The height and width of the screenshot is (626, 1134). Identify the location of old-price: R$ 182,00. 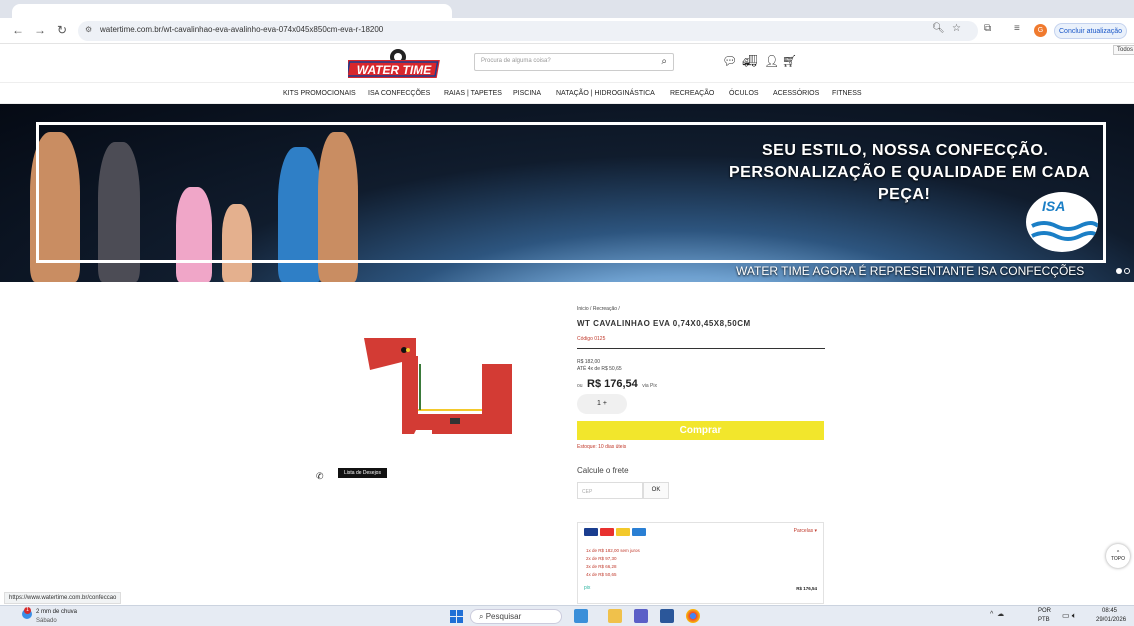
(589, 362).